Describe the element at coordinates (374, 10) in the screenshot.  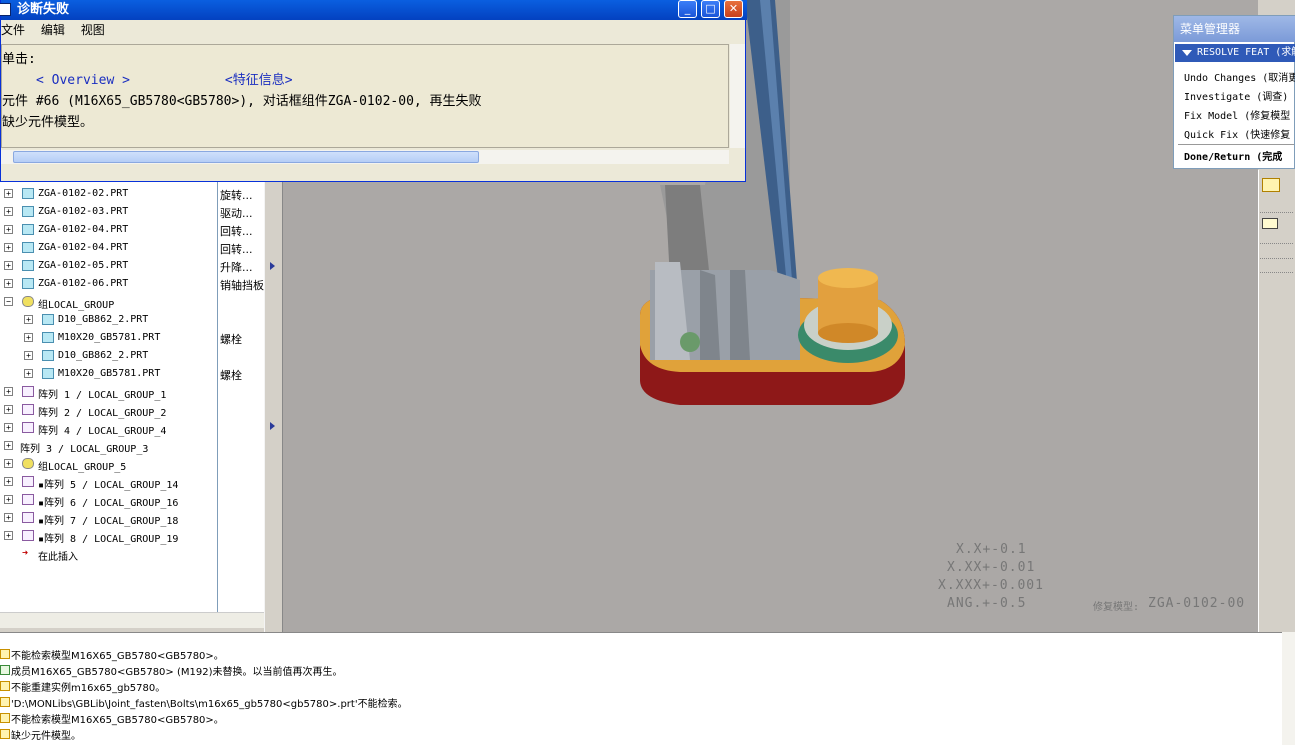
I see `dialog-title: 诊断失败` at that location.